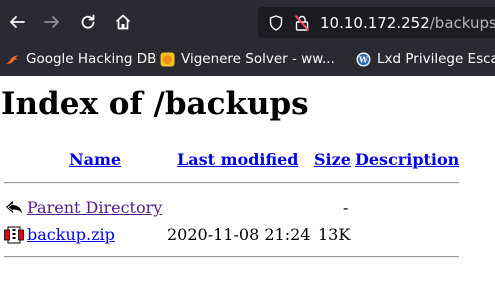  I want to click on sort-by-description-link: Description, so click(407, 159).